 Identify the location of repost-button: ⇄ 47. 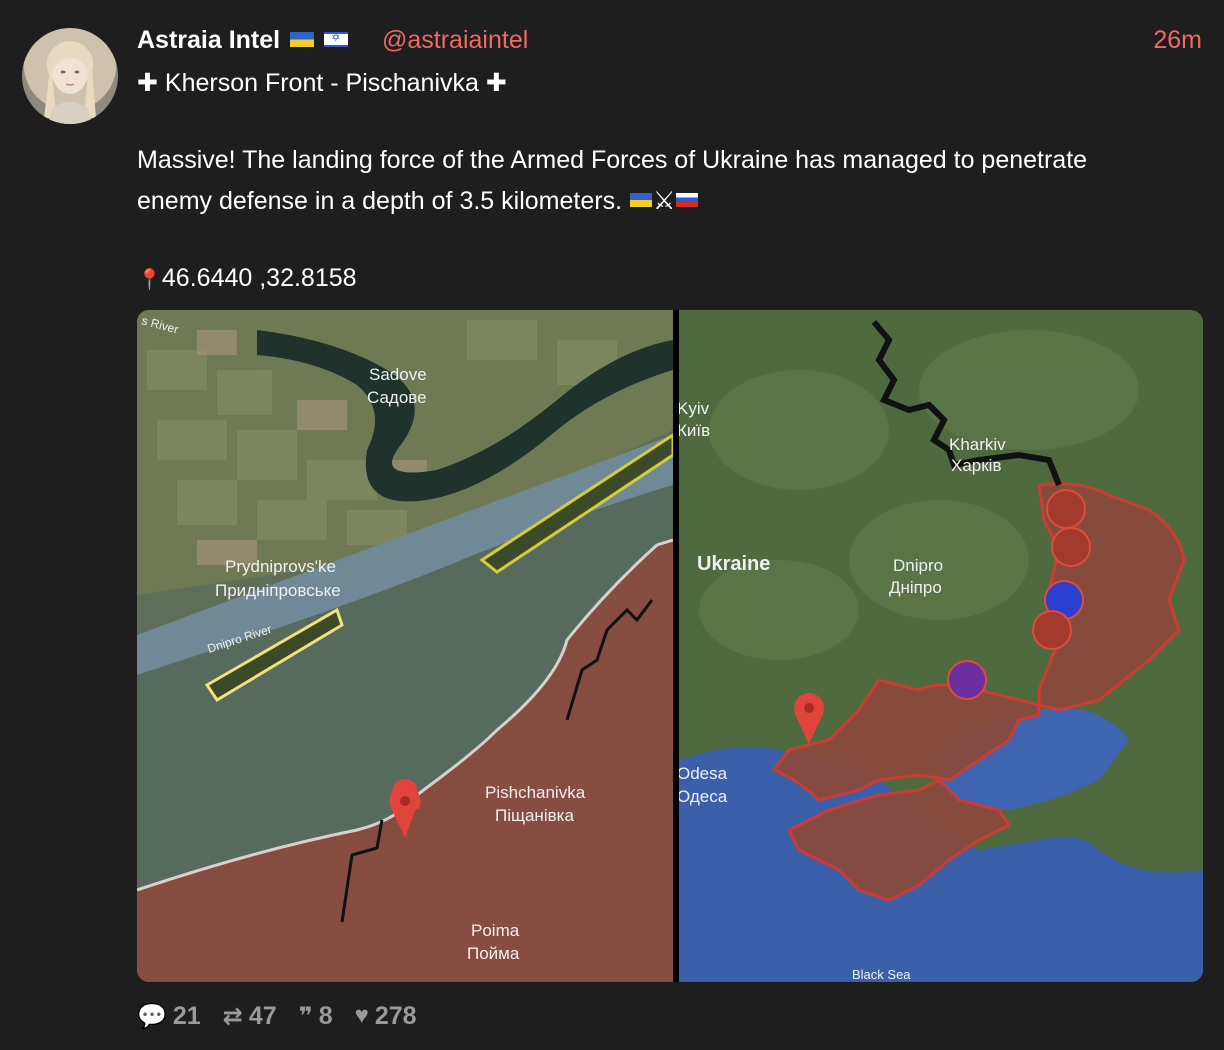
(250, 1016).